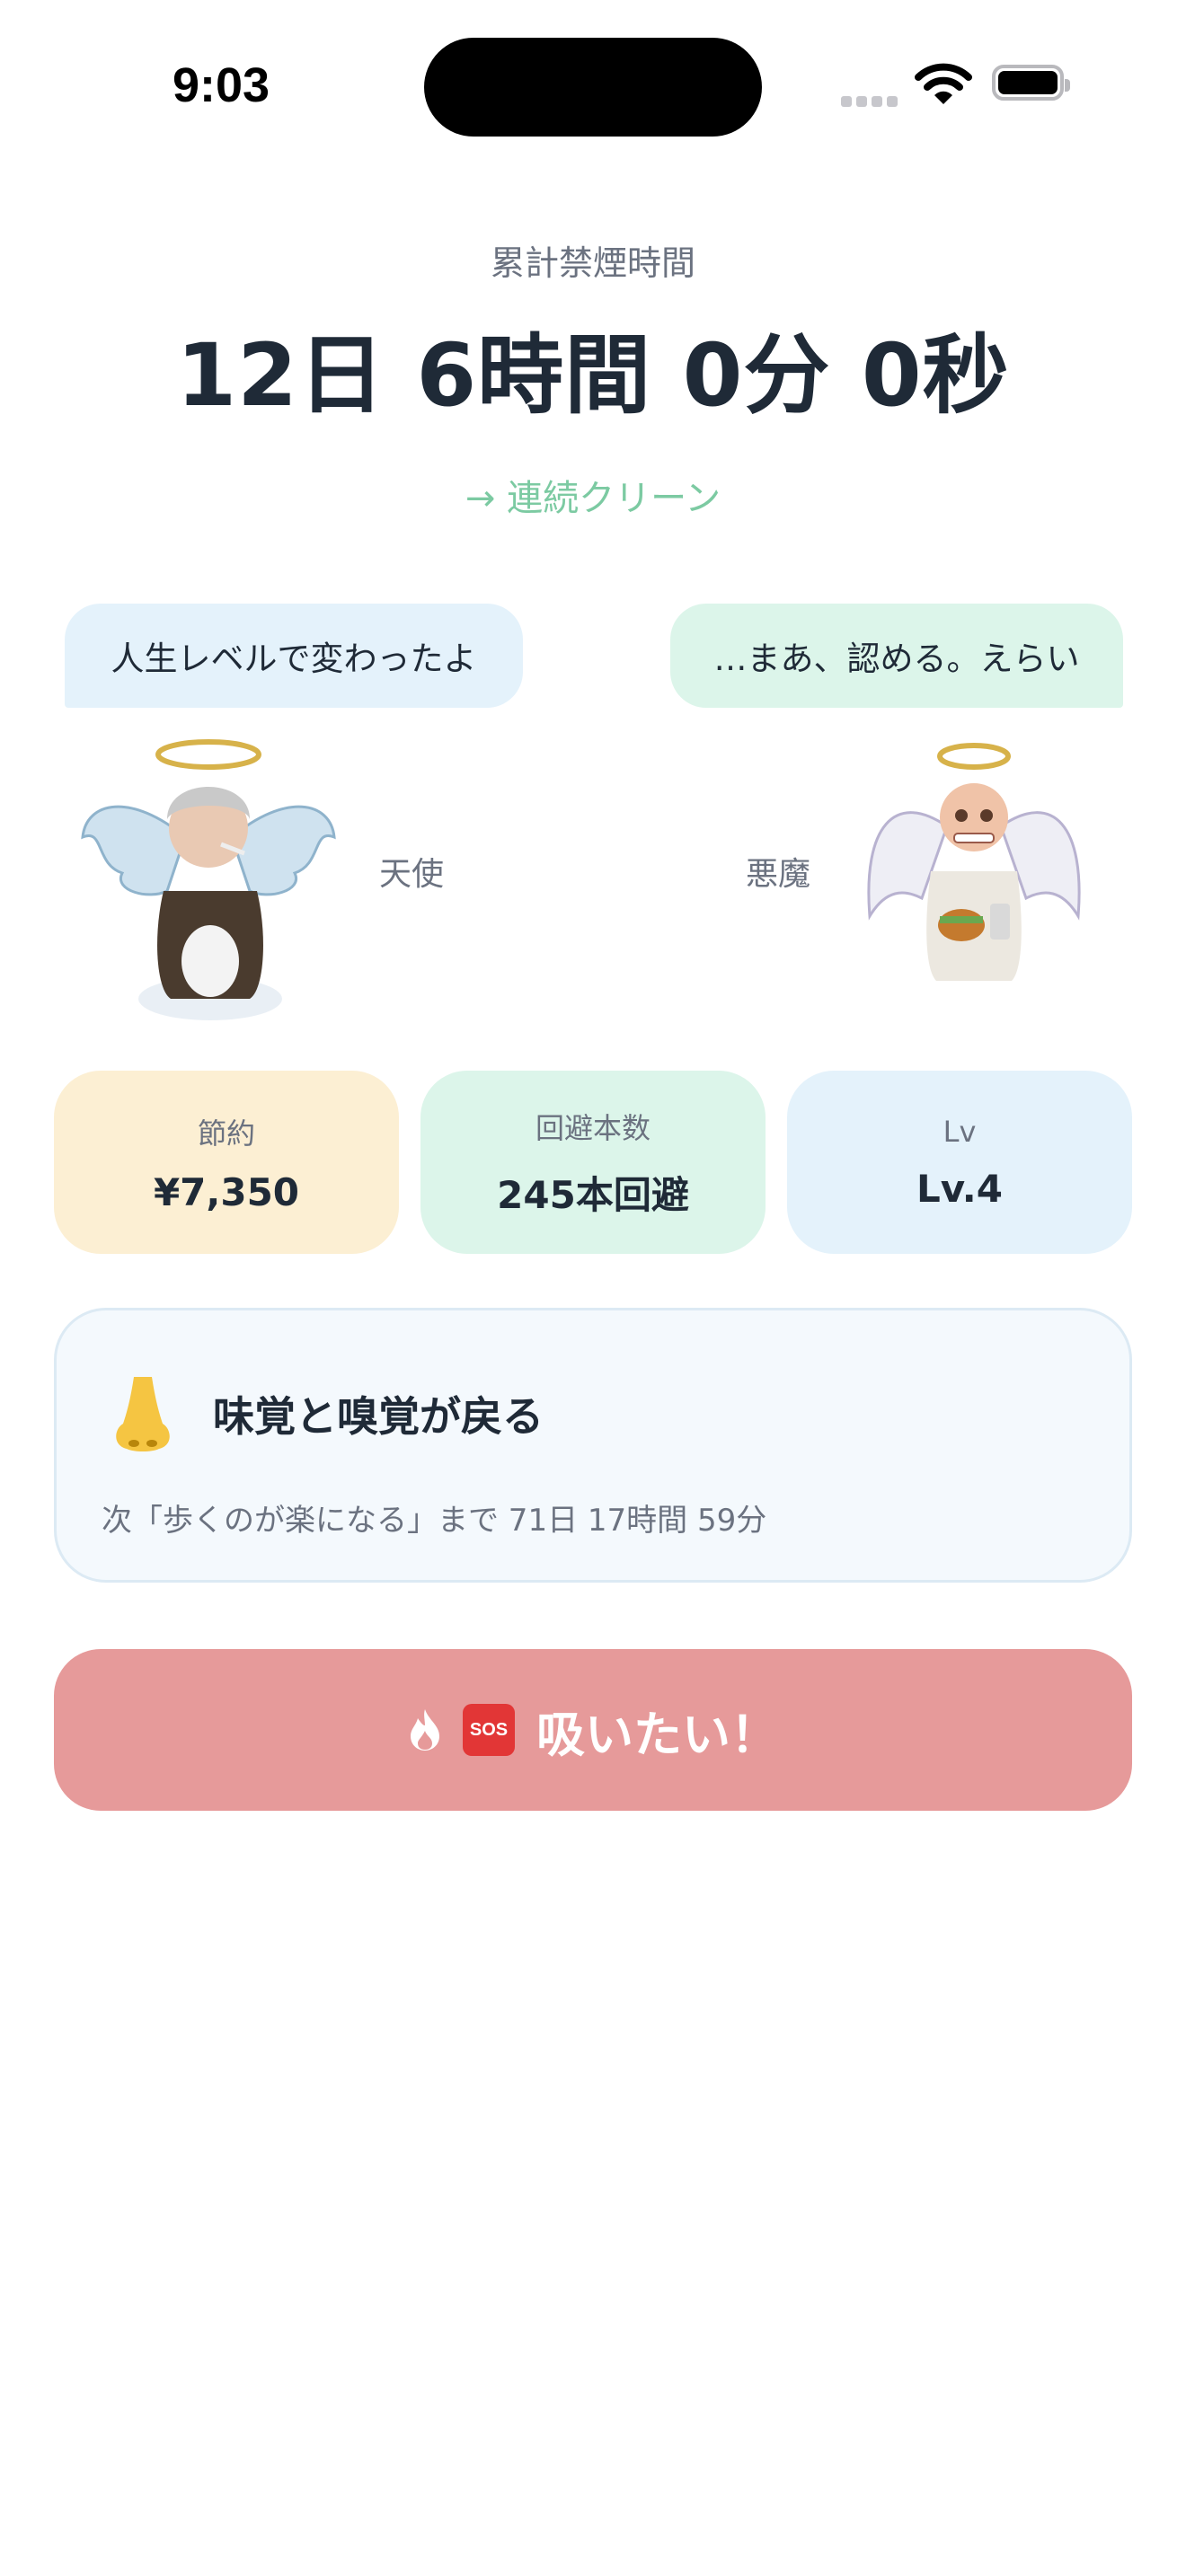 This screenshot has height=2576, width=1186. What do you see at coordinates (226, 1133) in the screenshot?
I see `stat-label: 節約` at bounding box center [226, 1133].